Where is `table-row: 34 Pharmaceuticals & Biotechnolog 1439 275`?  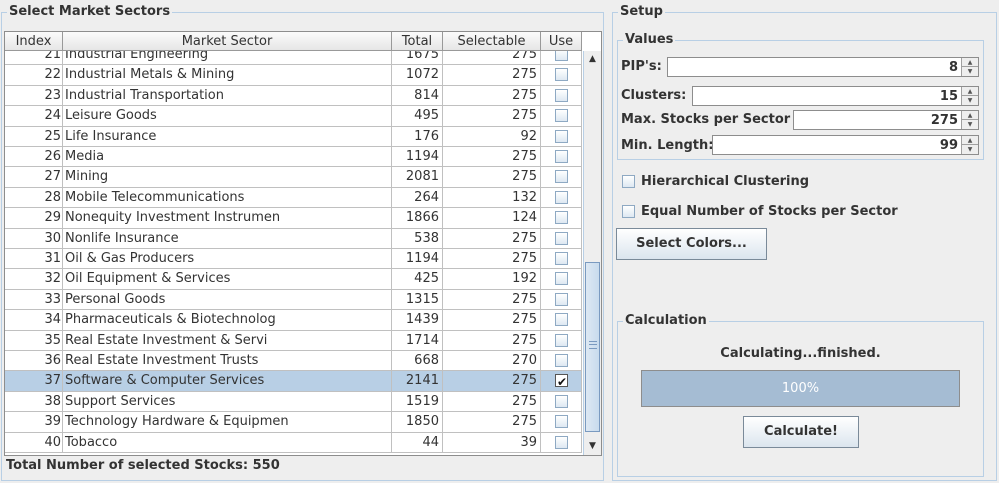
table-row: 34 Pharmaceuticals & Biotechnolog 1439 275 is located at coordinates (293, 320).